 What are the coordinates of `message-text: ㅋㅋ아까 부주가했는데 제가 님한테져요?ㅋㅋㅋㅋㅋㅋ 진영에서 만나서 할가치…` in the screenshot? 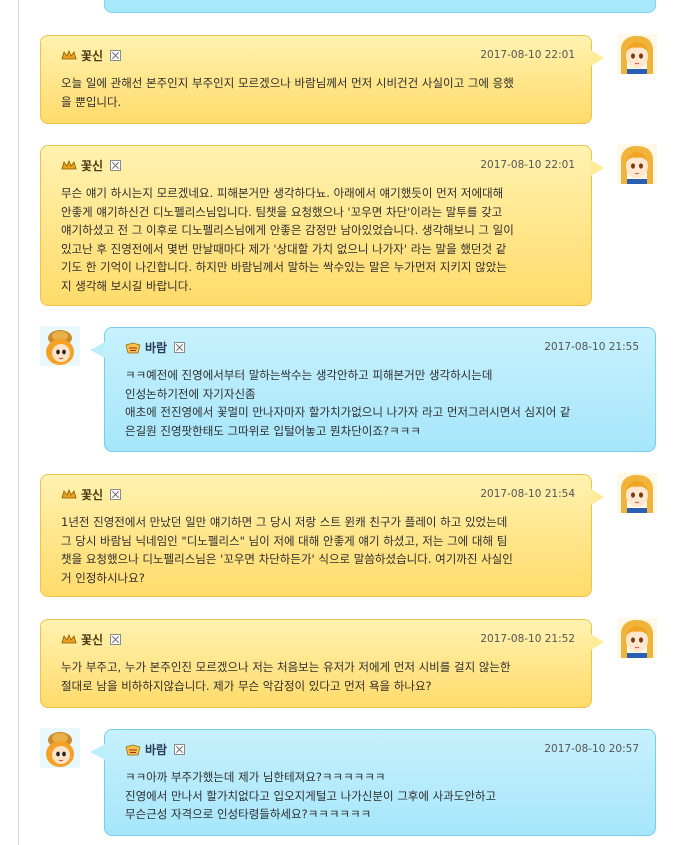 It's located at (311, 795).